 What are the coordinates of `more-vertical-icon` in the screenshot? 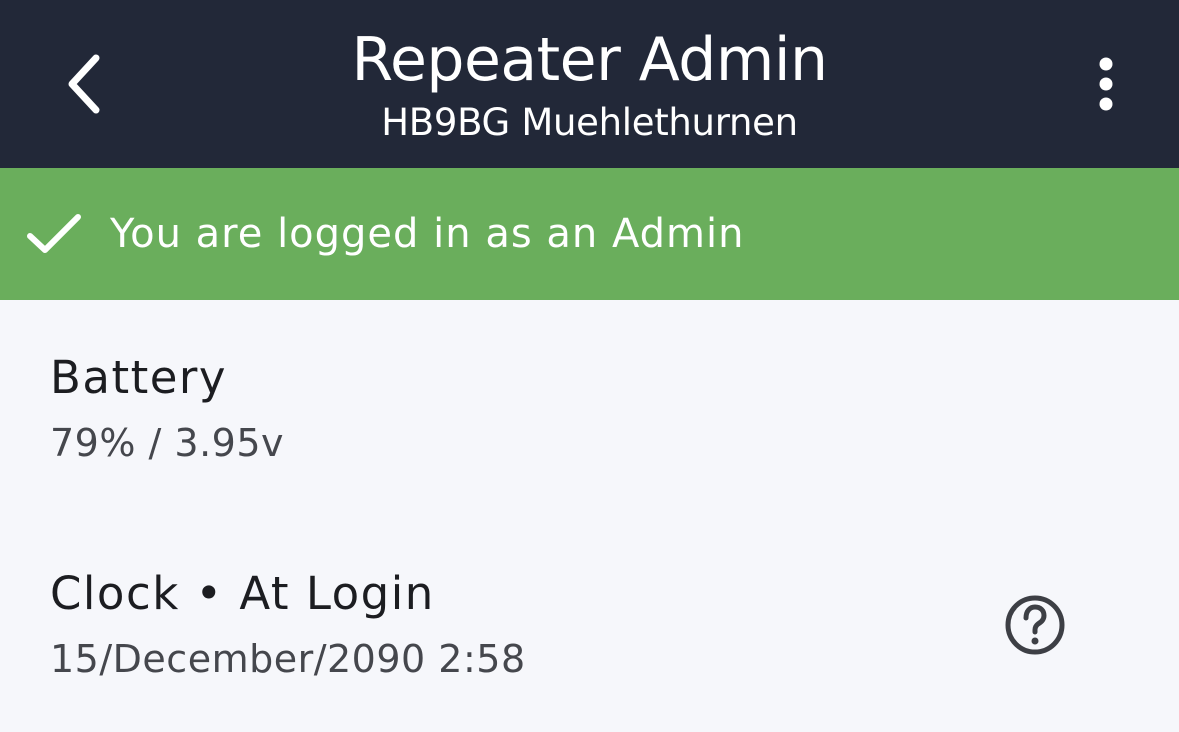 It's located at (1106, 84).